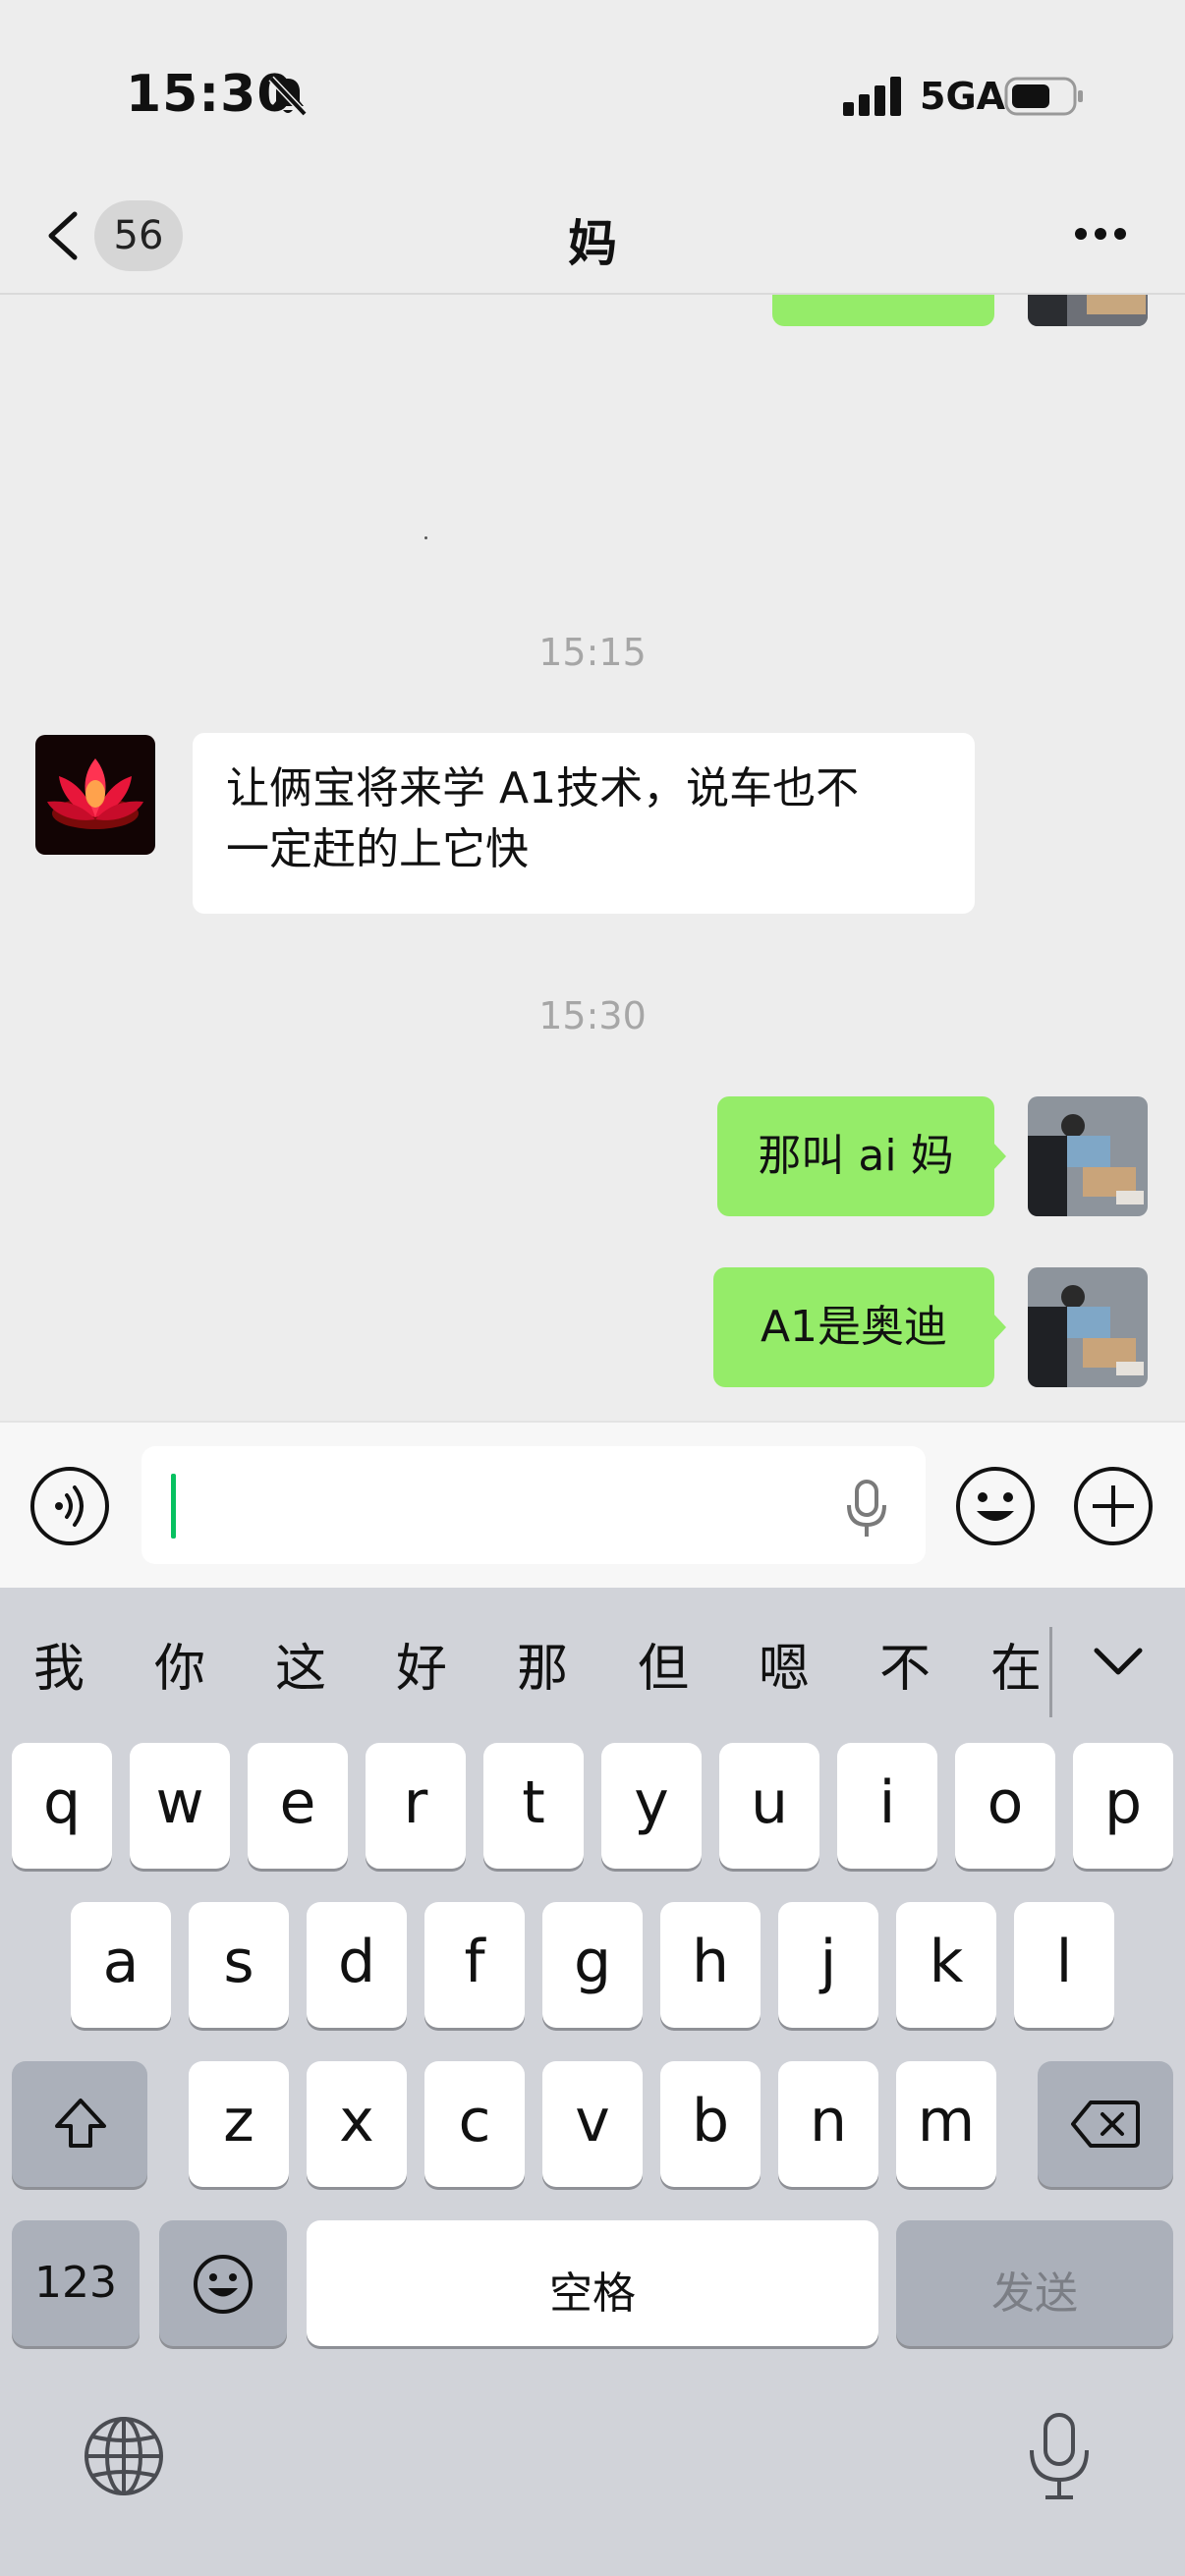  I want to click on key-o: o, so click(1005, 1806).